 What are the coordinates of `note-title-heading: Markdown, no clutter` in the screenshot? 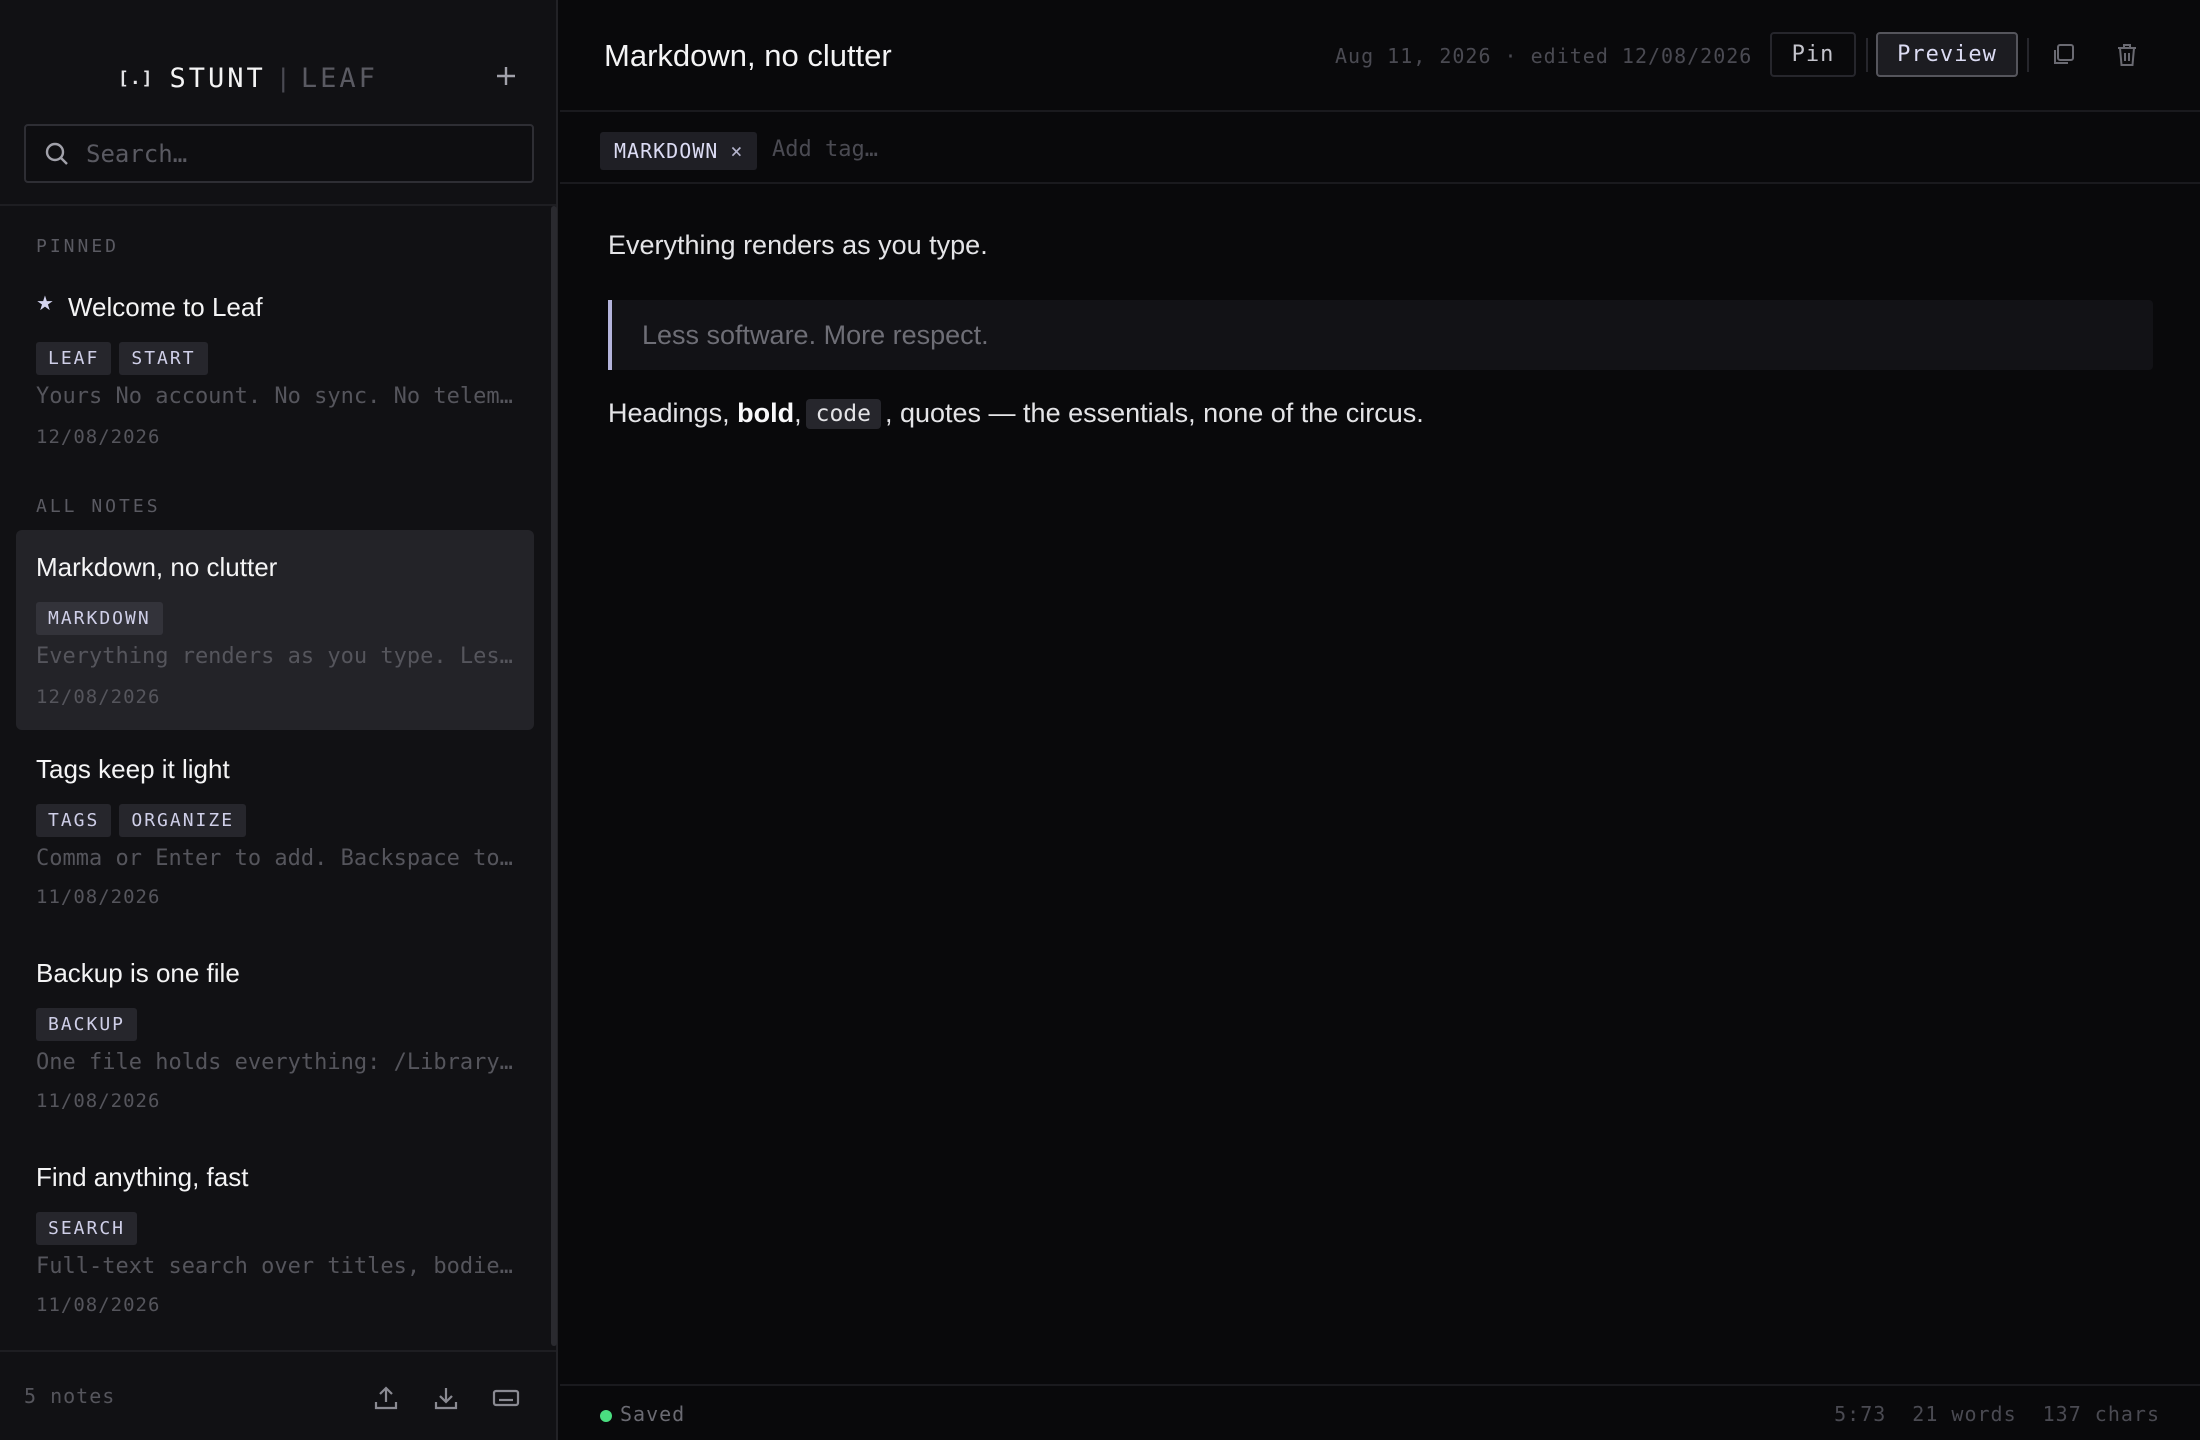 It's located at (748, 56).